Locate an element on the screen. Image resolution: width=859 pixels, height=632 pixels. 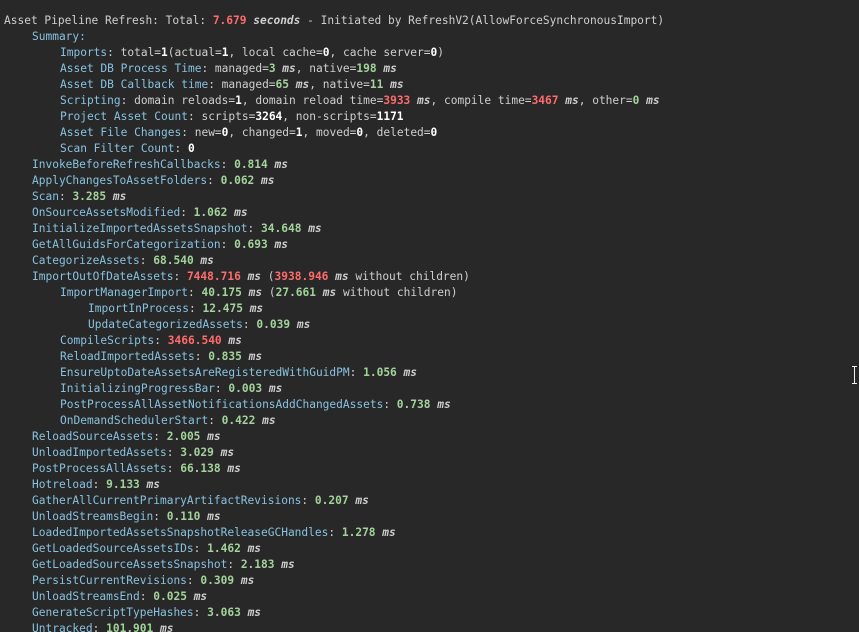
metric-name: Project Asset Count is located at coordinates (124, 116).